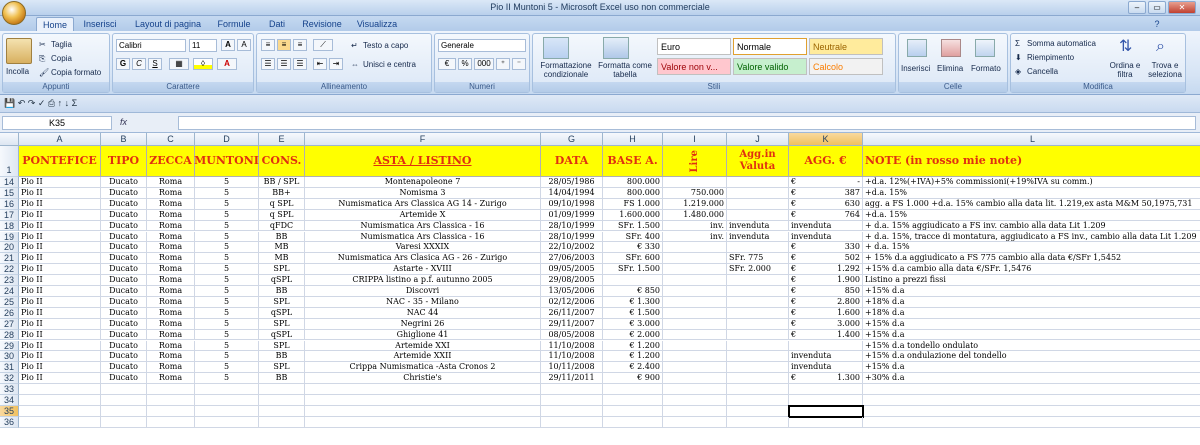  Describe the element at coordinates (572, 204) in the screenshot. I see `table-cell: 09/10/1998` at that location.